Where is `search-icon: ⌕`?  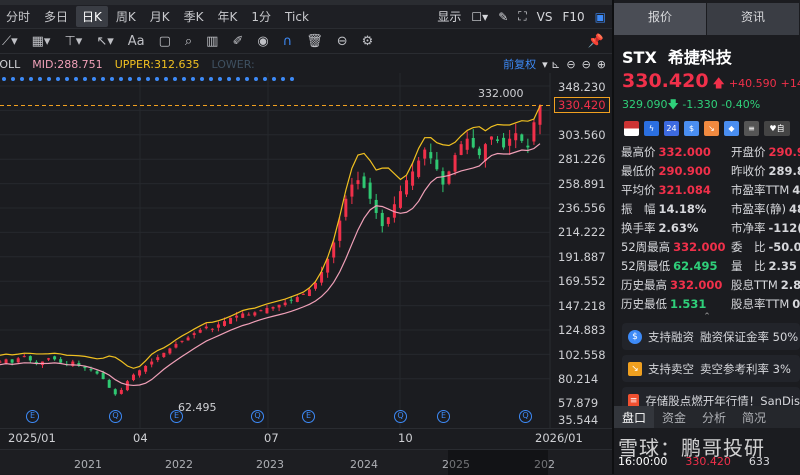 search-icon: ⌕ is located at coordinates (188, 41).